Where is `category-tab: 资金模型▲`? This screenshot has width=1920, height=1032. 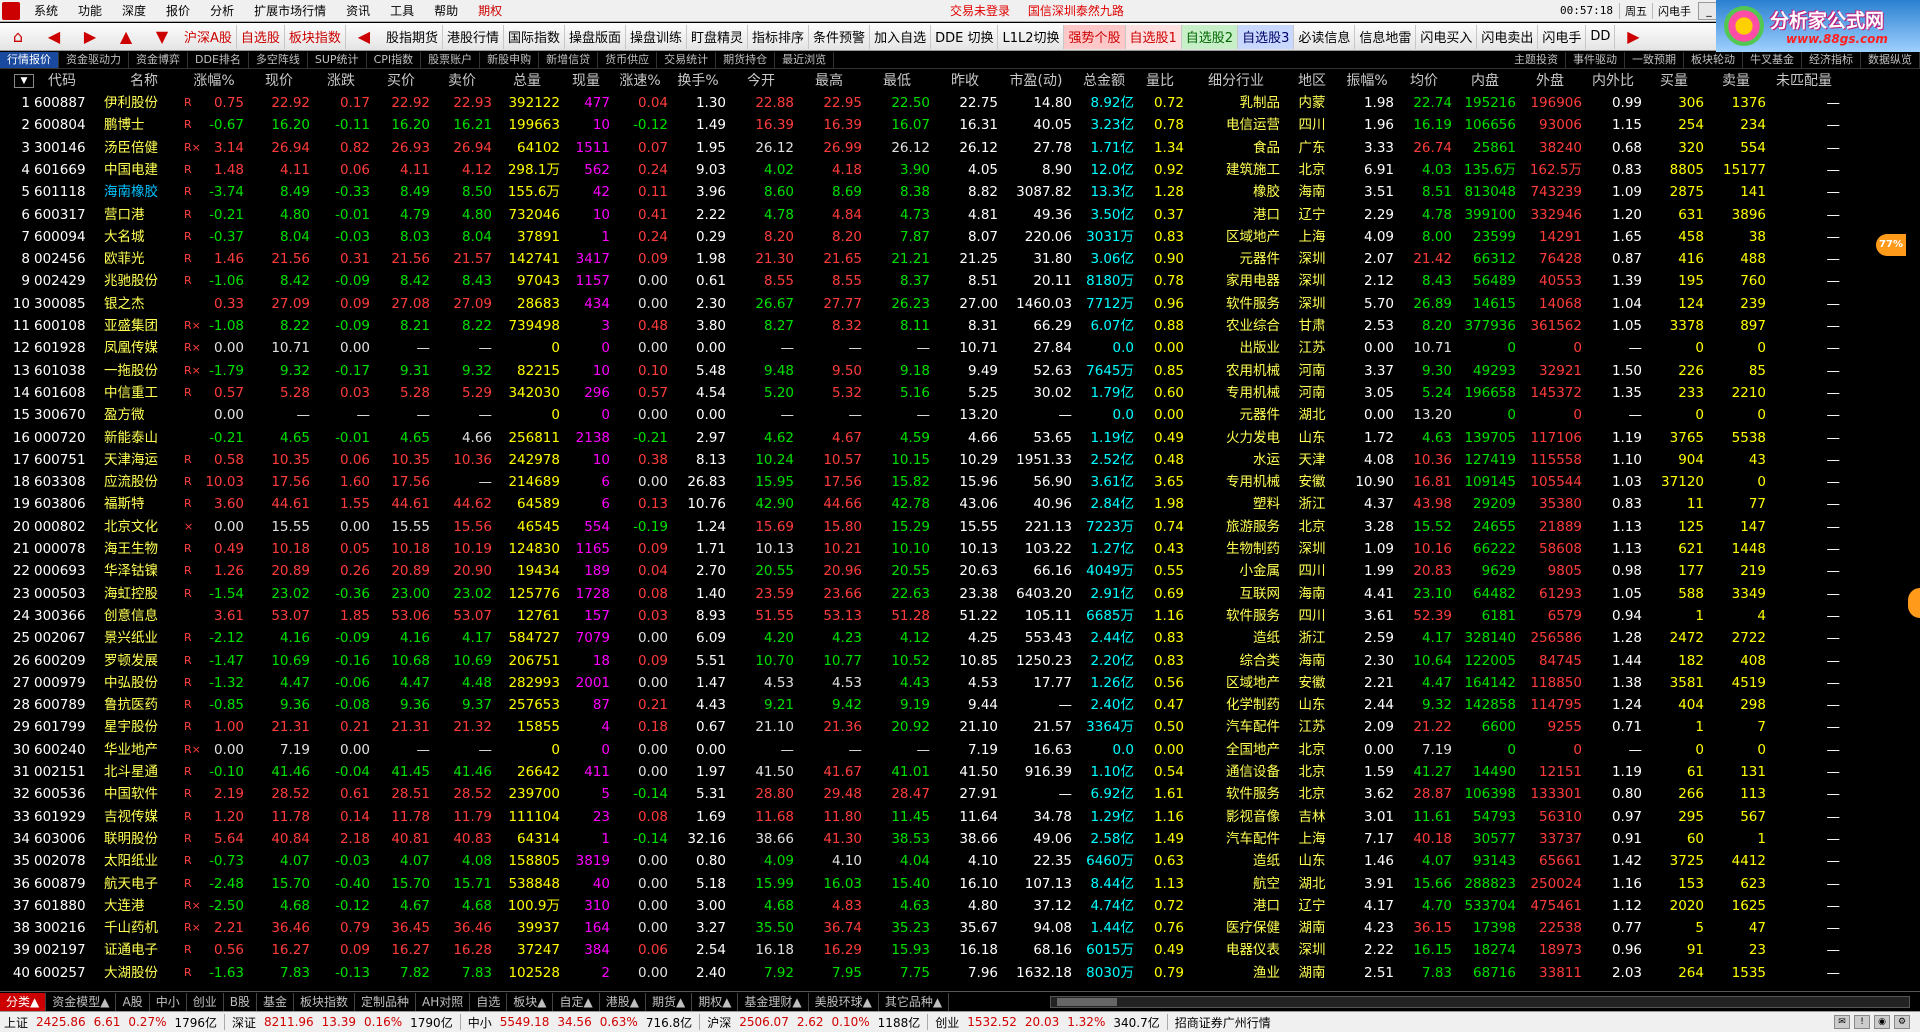
category-tab: 资金模型▲ is located at coordinates (81, 1001).